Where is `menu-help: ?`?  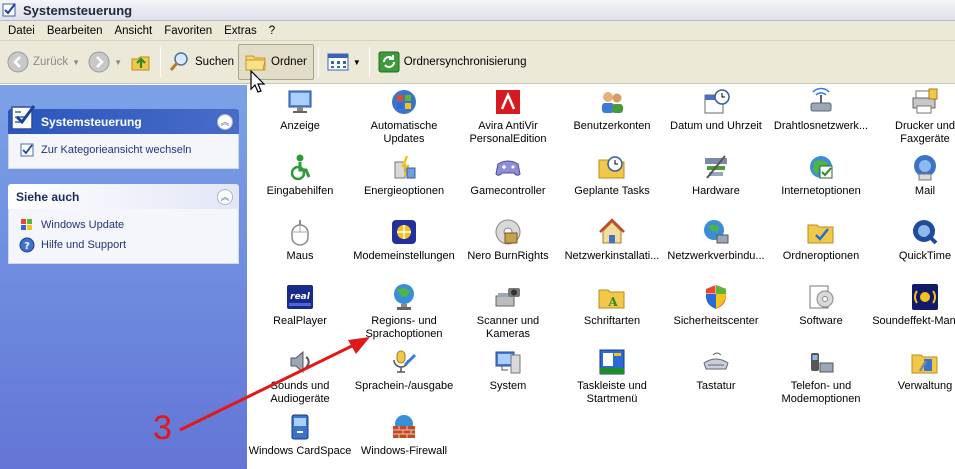 menu-help: ? is located at coordinates (272, 31).